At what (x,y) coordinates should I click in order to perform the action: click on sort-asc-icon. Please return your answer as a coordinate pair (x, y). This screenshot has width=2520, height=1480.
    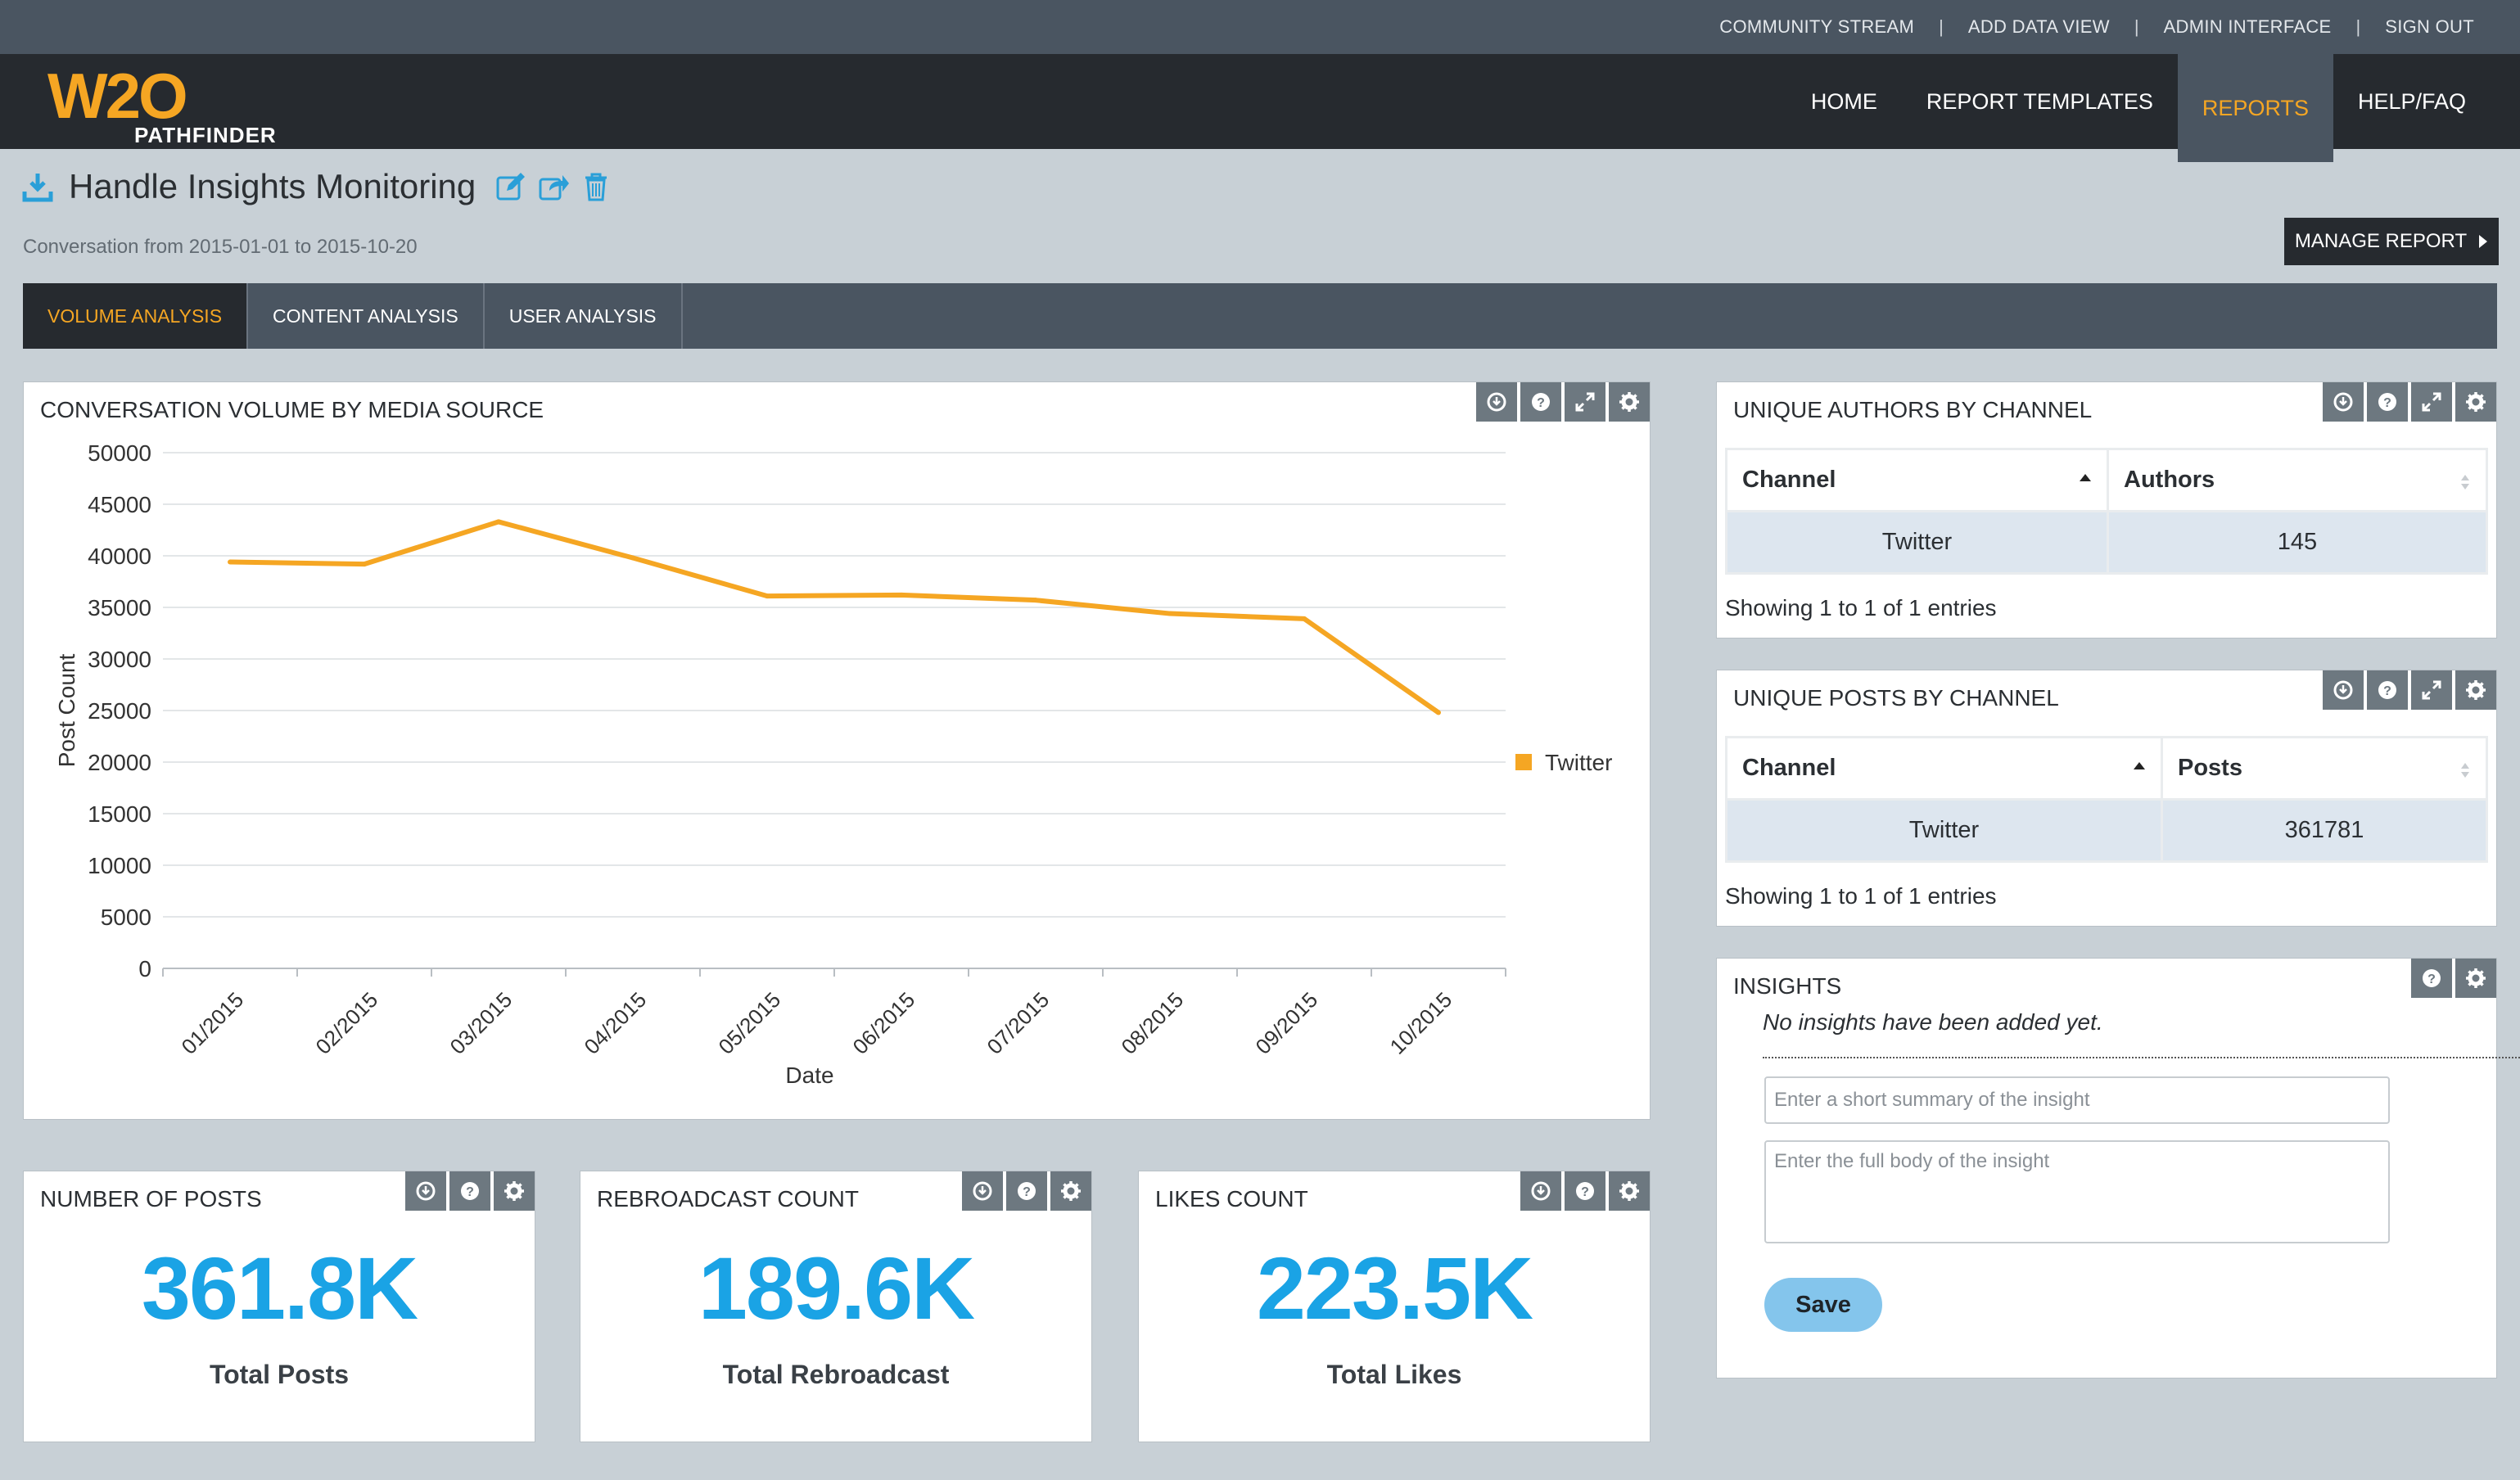
    Looking at the image, I should click on (2085, 477).